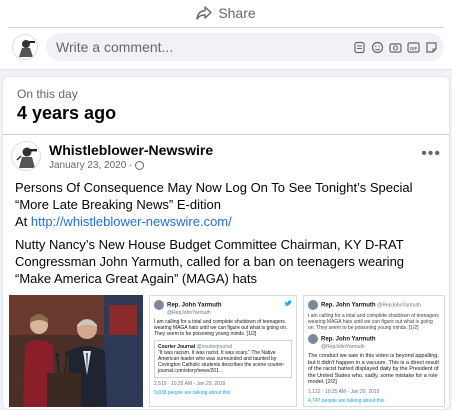  I want to click on reply-meta: 1,122 · 10:25 AM - Jan 20, 2019, so click(344, 391).